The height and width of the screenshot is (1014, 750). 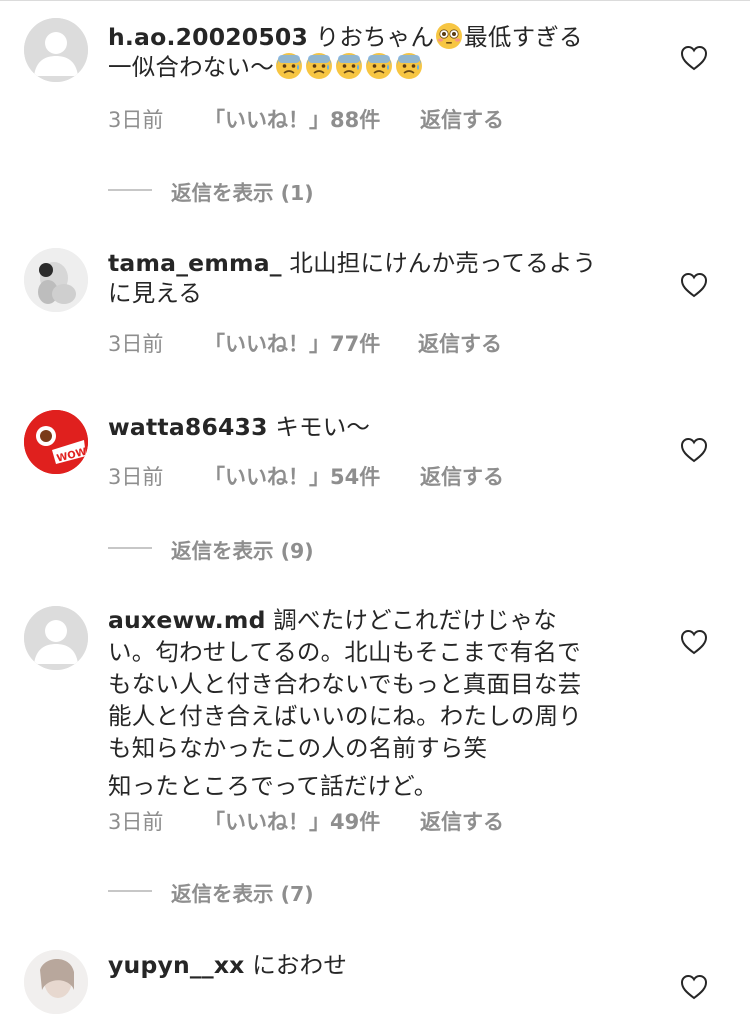 I want to click on comment-body: キモい〜, so click(x=319, y=427).